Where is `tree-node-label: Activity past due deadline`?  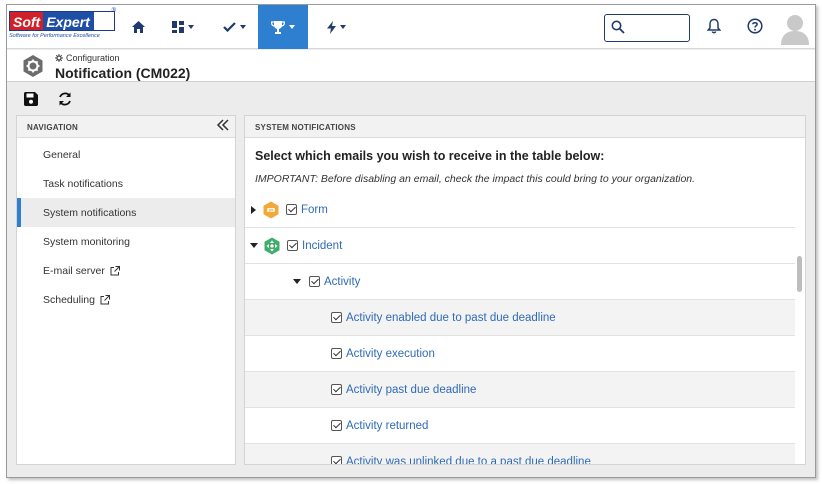
tree-node-label: Activity past due deadline is located at coordinates (411, 390).